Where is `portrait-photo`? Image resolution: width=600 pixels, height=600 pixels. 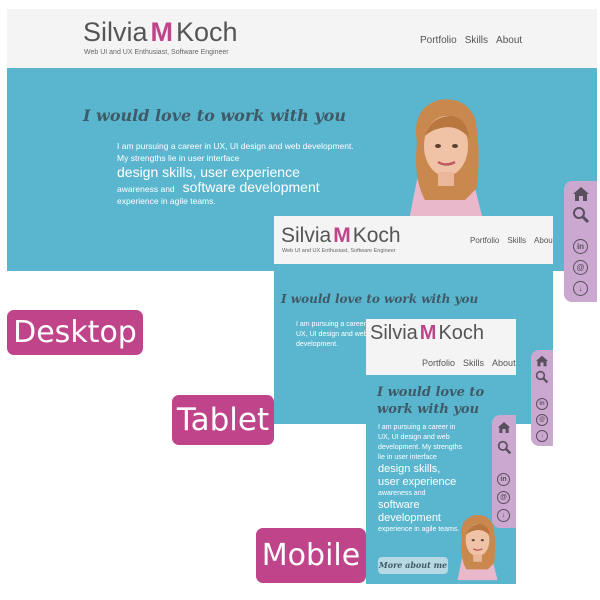 portrait-photo is located at coordinates (446, 159).